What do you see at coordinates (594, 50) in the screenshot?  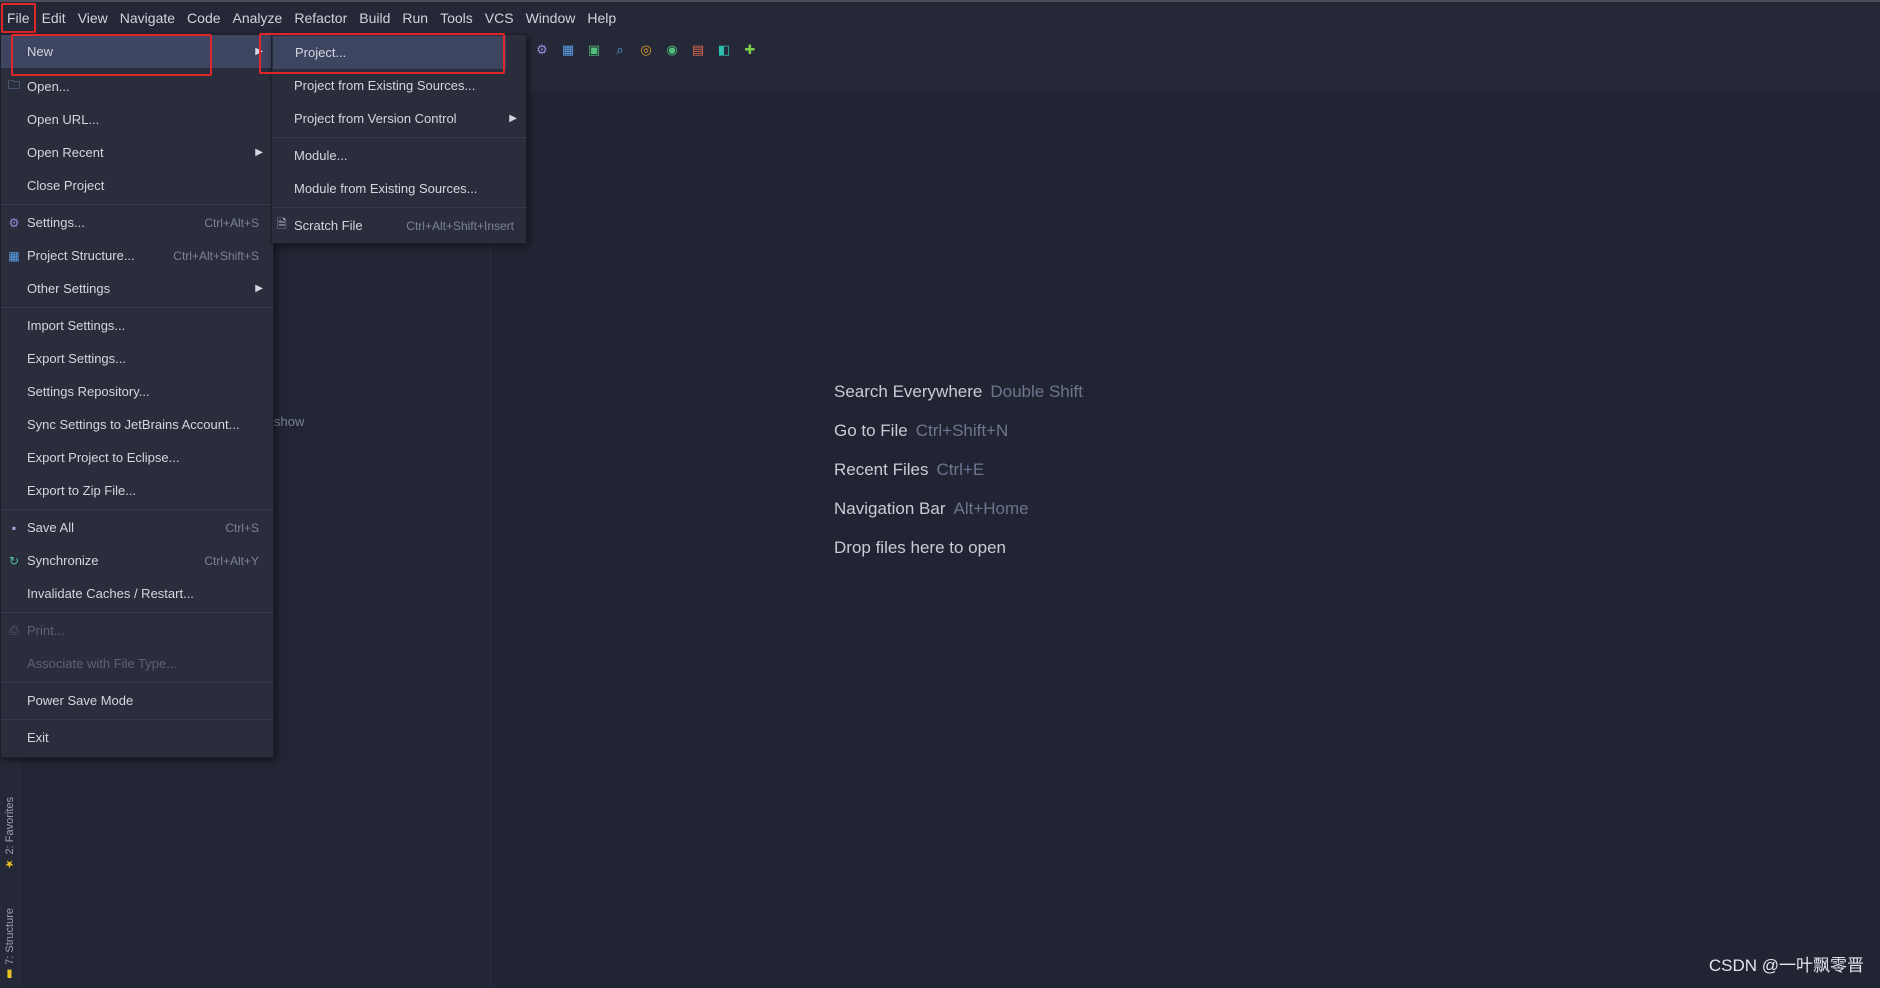 I see `terminal-icon: ▣` at bounding box center [594, 50].